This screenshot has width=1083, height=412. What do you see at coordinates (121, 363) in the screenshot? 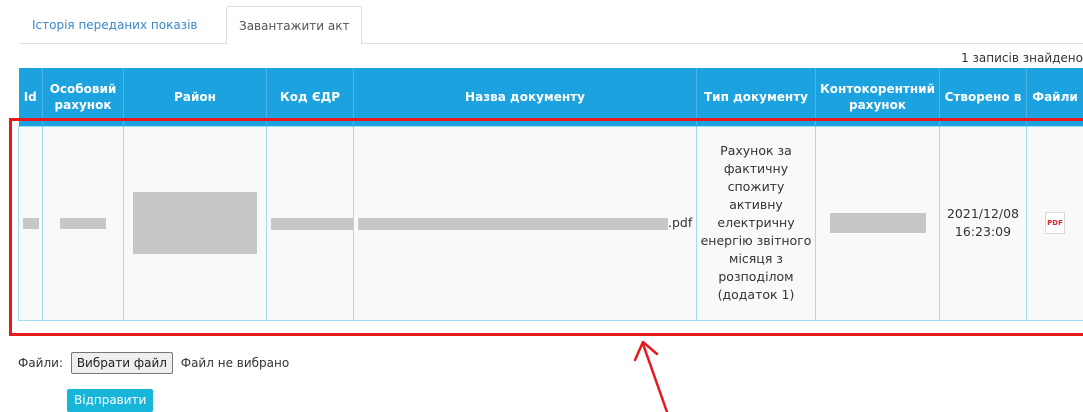
I see `choose-file-button: Вибрати файл` at bounding box center [121, 363].